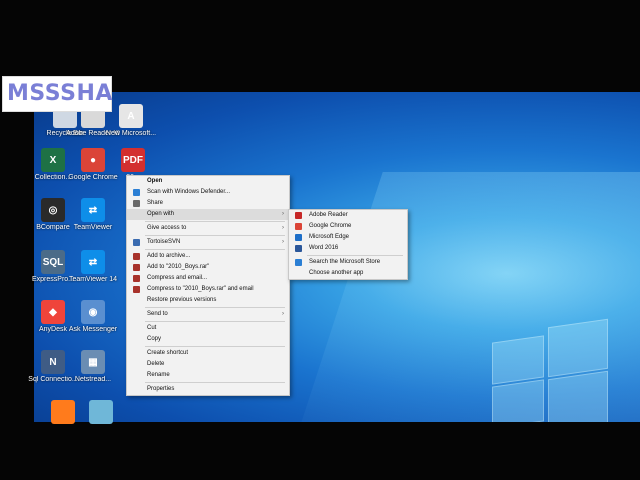 The image size is (640, 480). What do you see at coordinates (53, 262) in the screenshot?
I see `expressprofiler-icon: SQL` at bounding box center [53, 262].